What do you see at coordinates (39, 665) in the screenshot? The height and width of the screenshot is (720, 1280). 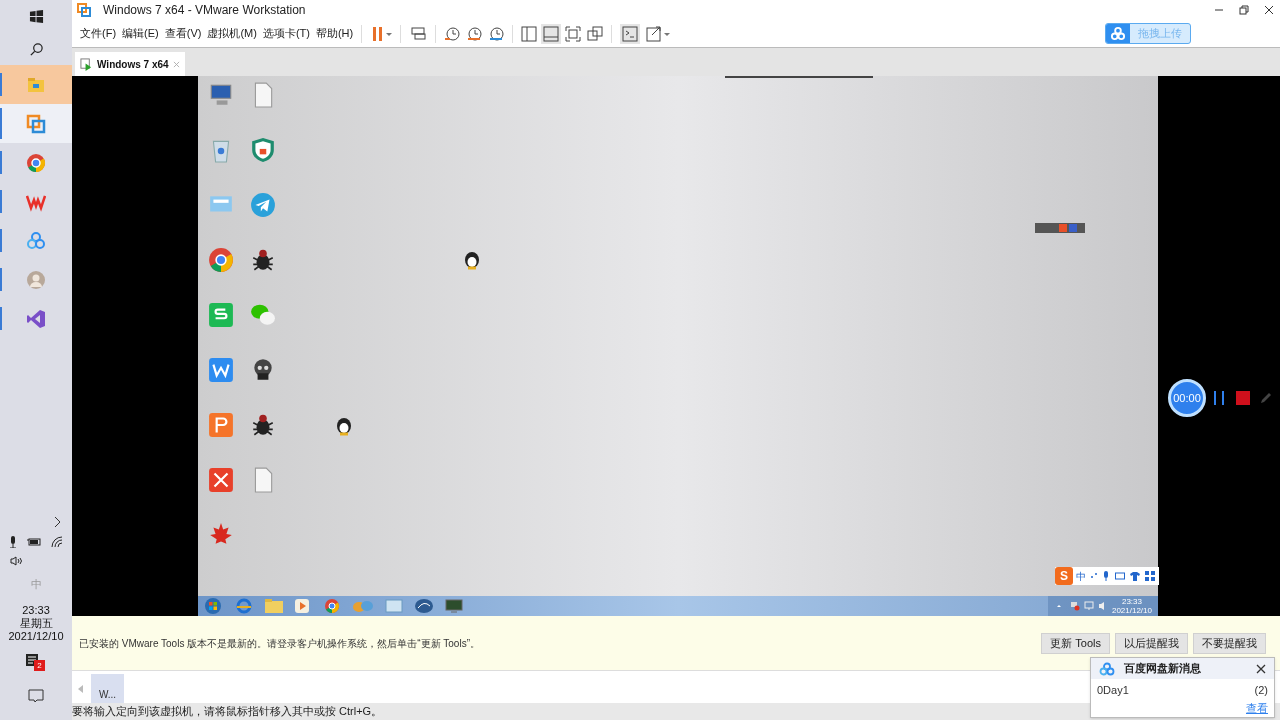 I see `notification-badge: 2` at bounding box center [39, 665].